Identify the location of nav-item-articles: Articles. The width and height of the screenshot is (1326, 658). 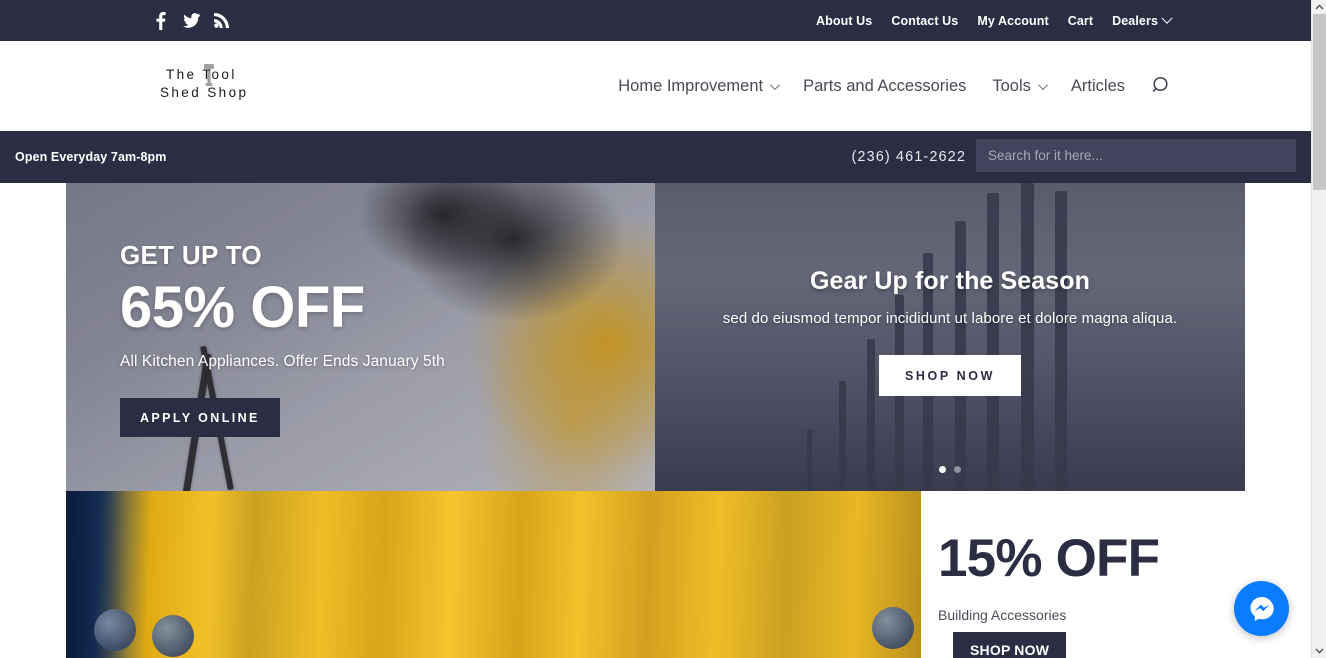
(1098, 86).